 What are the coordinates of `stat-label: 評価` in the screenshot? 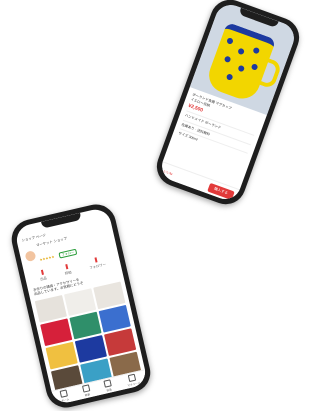 It's located at (68, 272).